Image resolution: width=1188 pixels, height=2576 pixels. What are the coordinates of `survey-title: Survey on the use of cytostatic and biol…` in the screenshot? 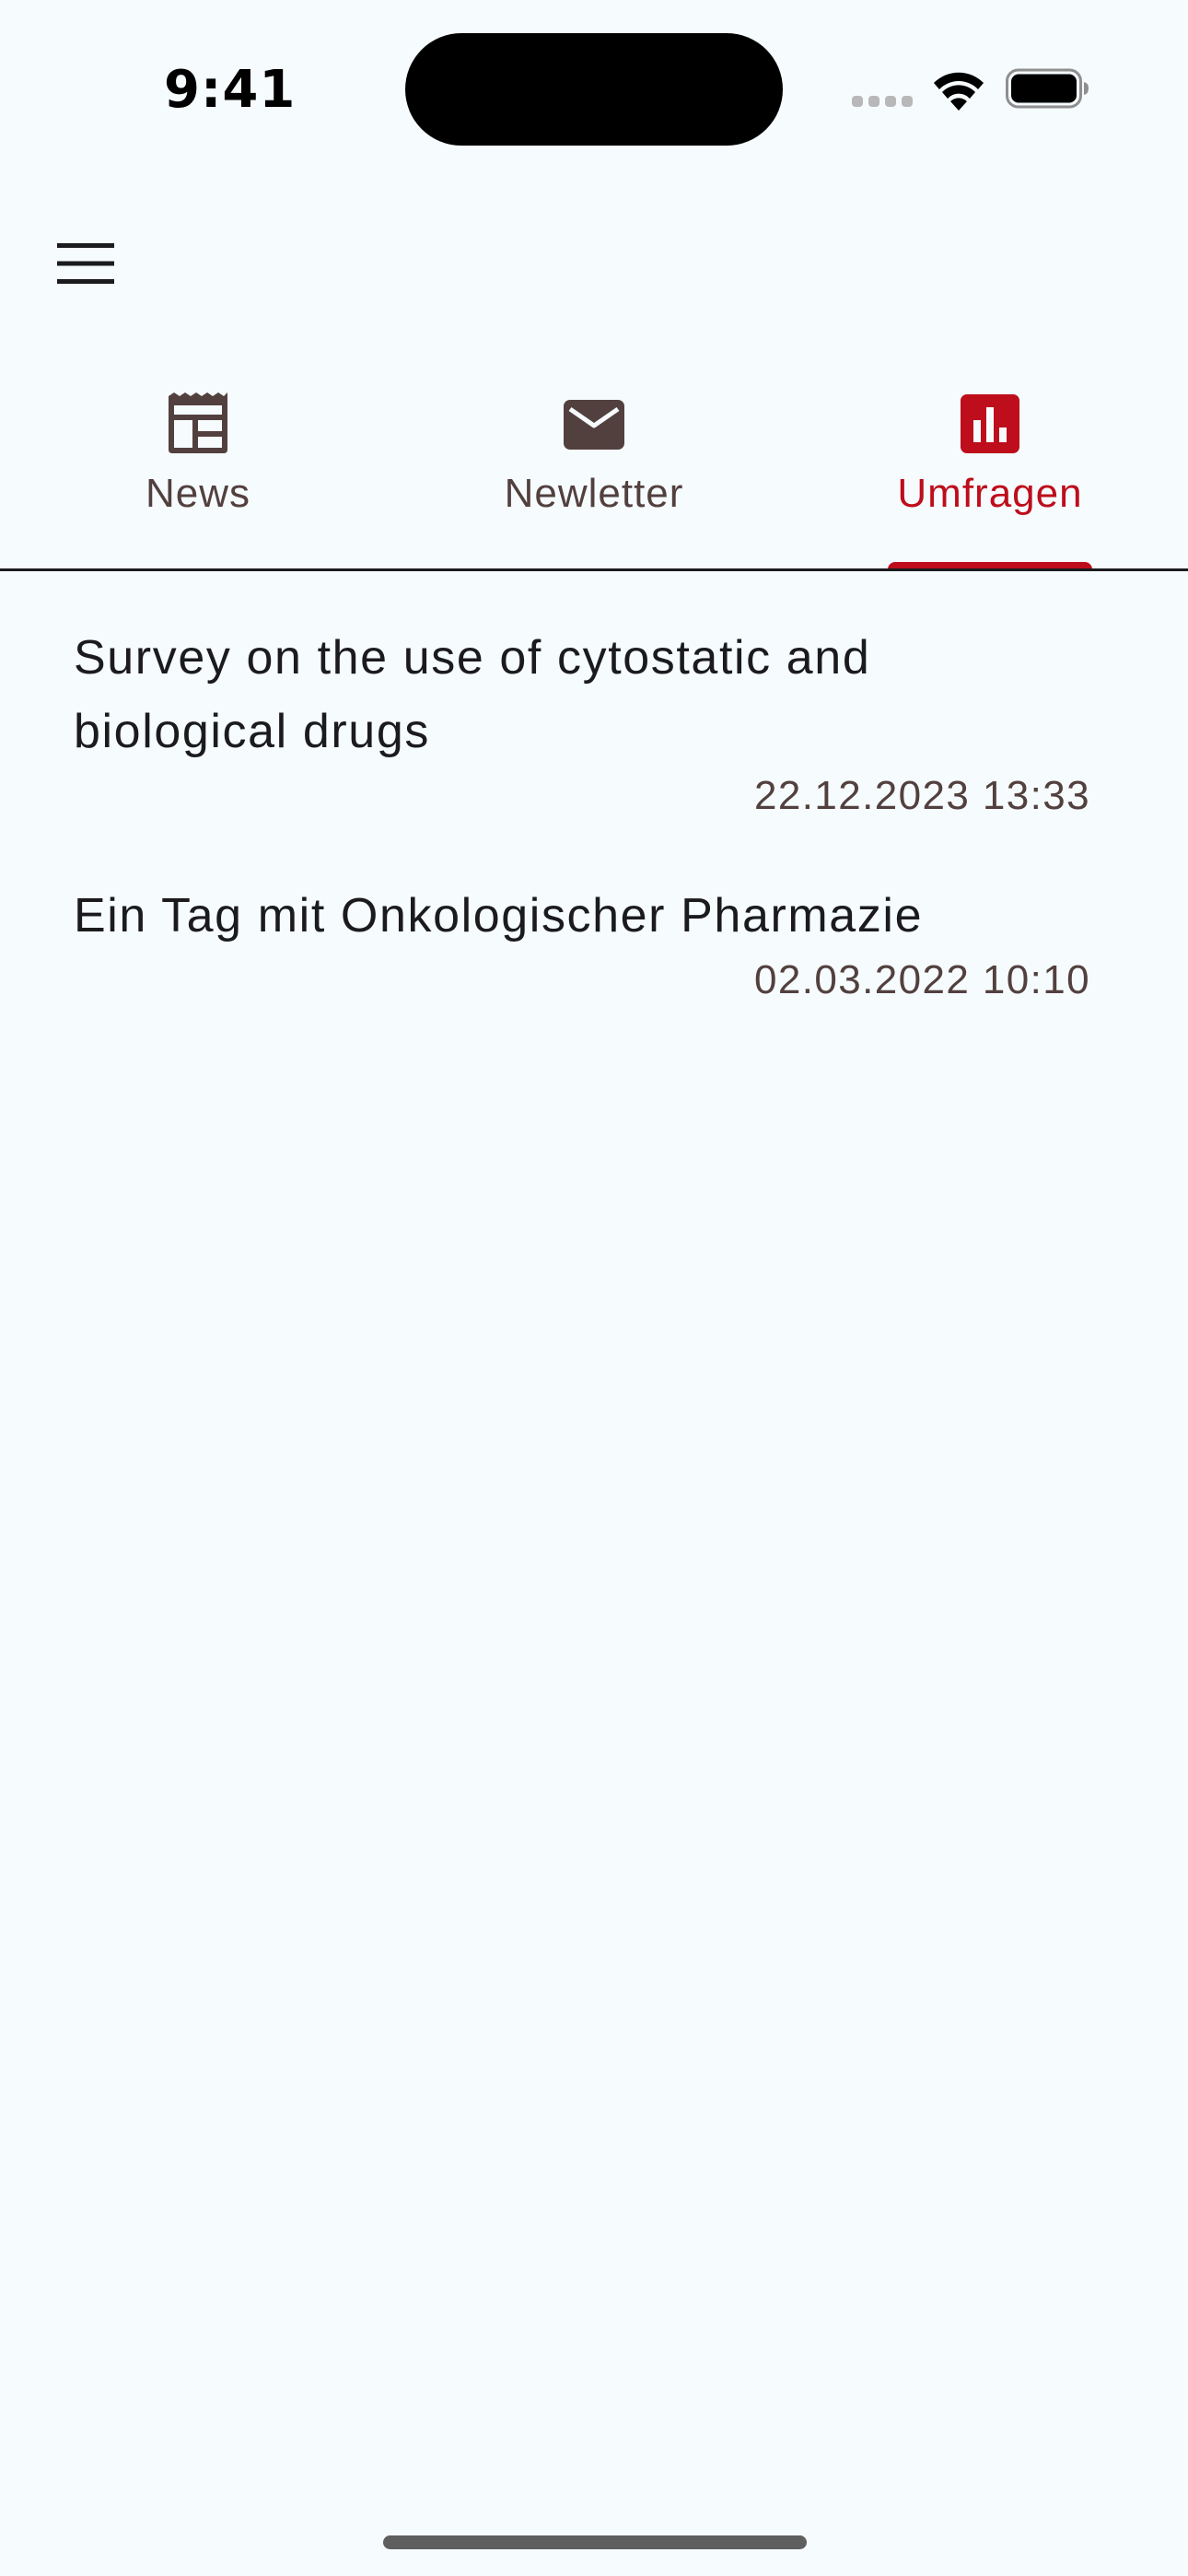 It's located at (473, 694).